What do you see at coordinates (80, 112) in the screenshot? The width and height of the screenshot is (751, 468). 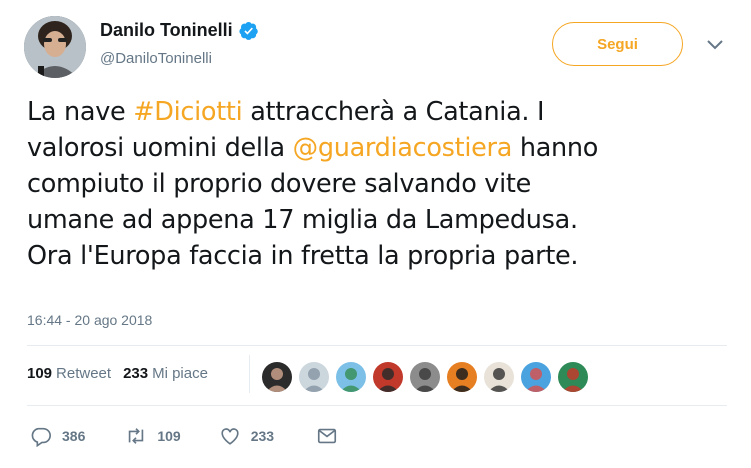 I see `tweet-text-segment: La nave` at bounding box center [80, 112].